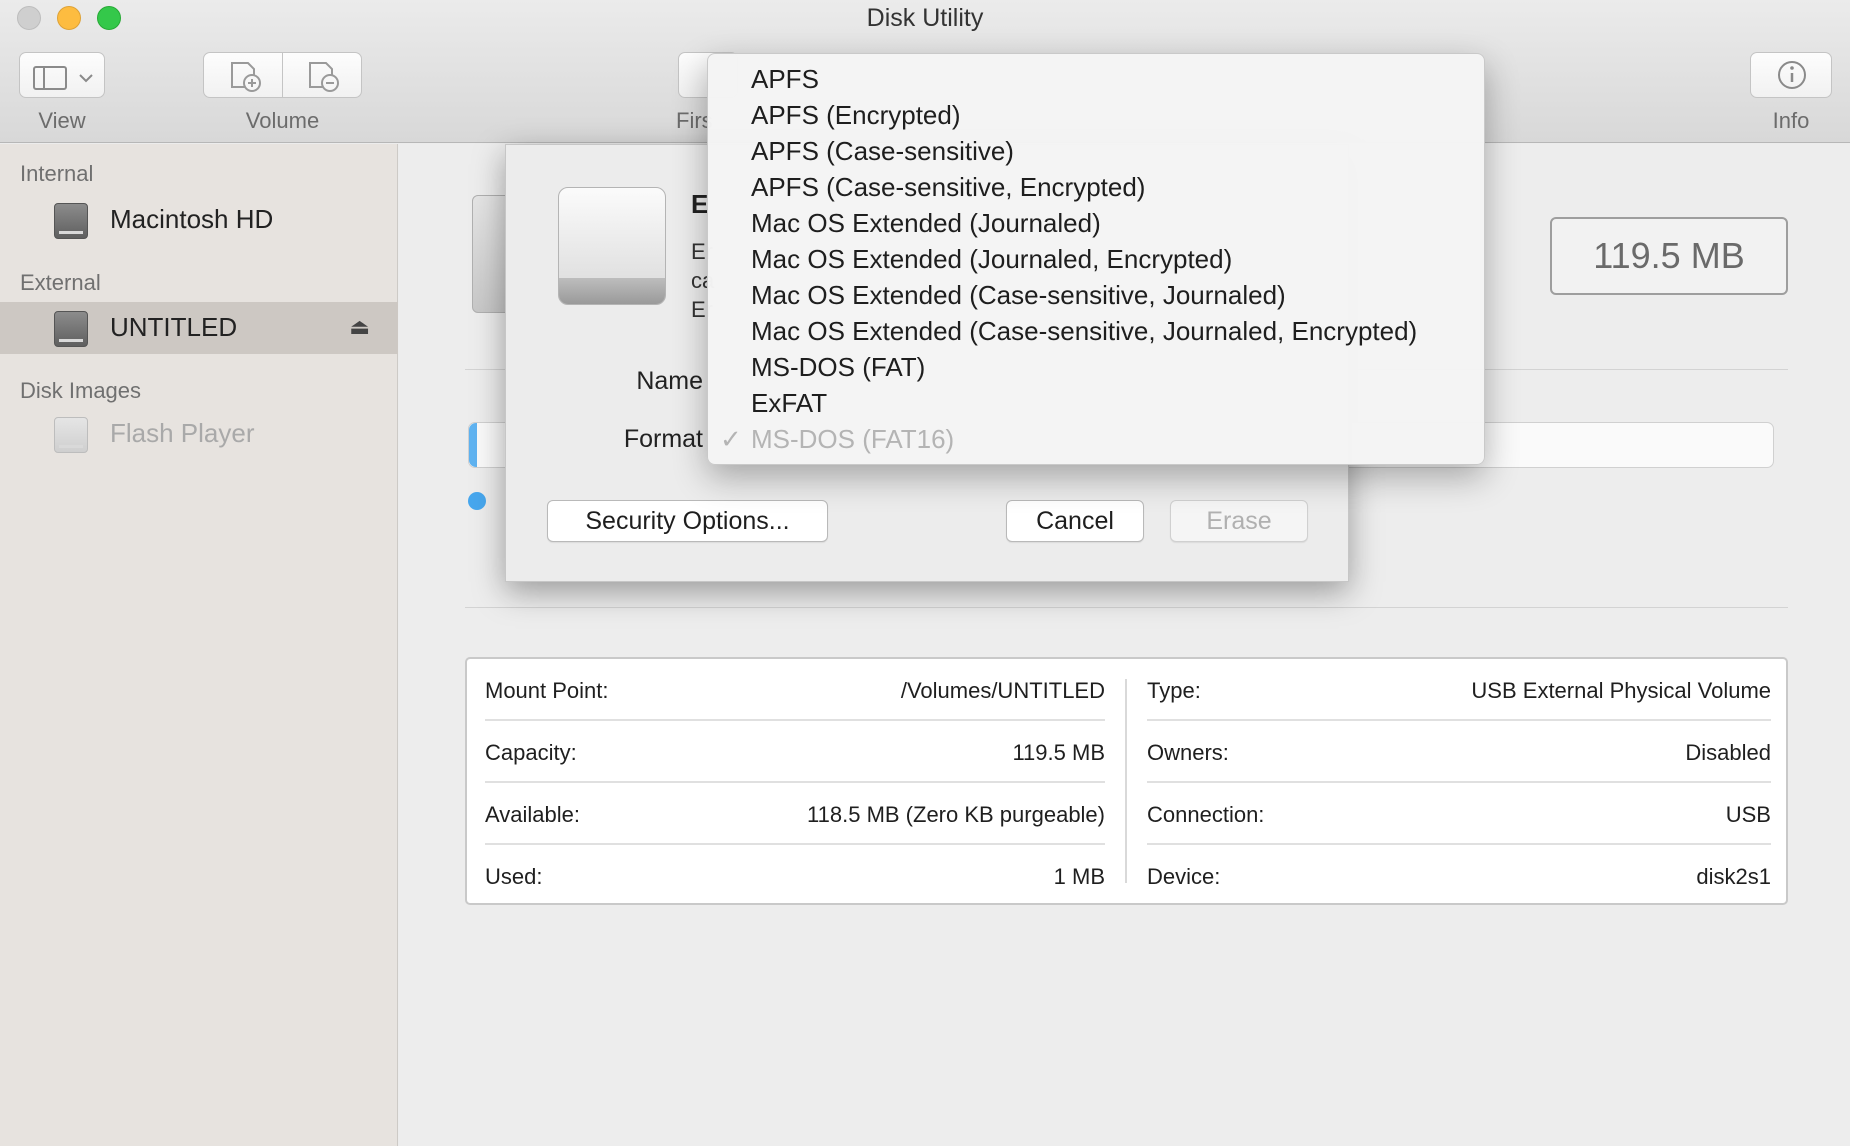 The width and height of the screenshot is (1850, 1146). What do you see at coordinates (1621, 690) in the screenshot?
I see `info-value: USB External Physical Volume` at bounding box center [1621, 690].